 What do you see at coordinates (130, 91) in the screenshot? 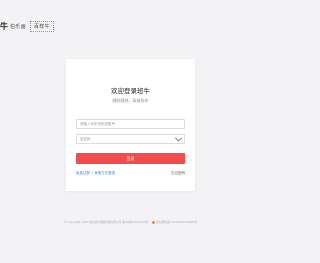
I see `login-title: 欢迎登录班牛` at bounding box center [130, 91].